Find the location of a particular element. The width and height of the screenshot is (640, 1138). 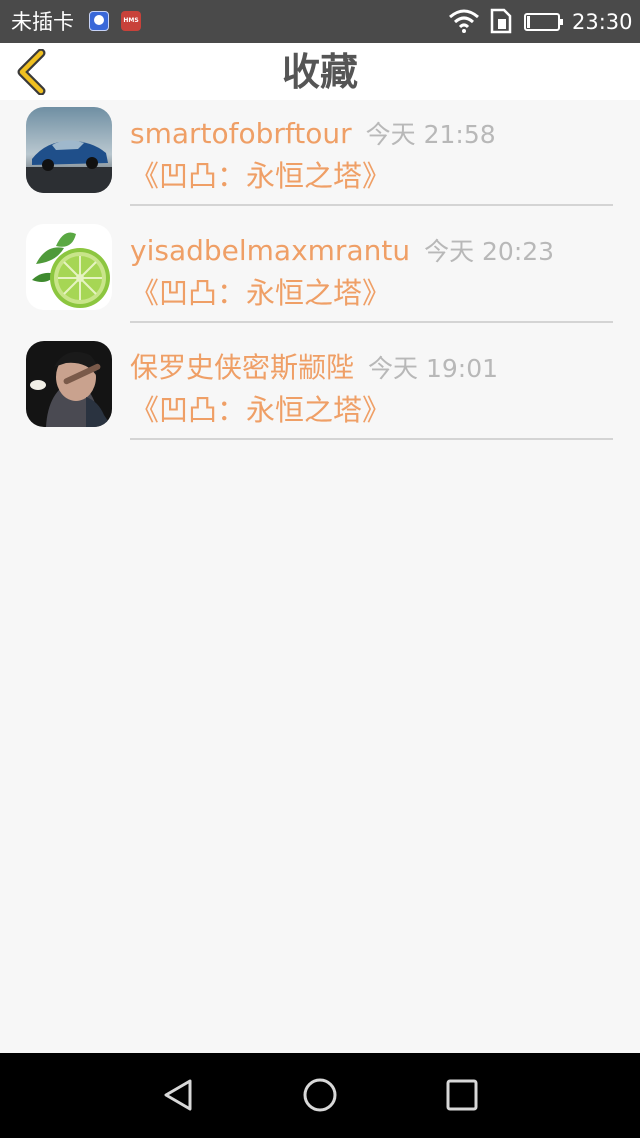

timestamp: 今天 21:58 is located at coordinates (430, 134).